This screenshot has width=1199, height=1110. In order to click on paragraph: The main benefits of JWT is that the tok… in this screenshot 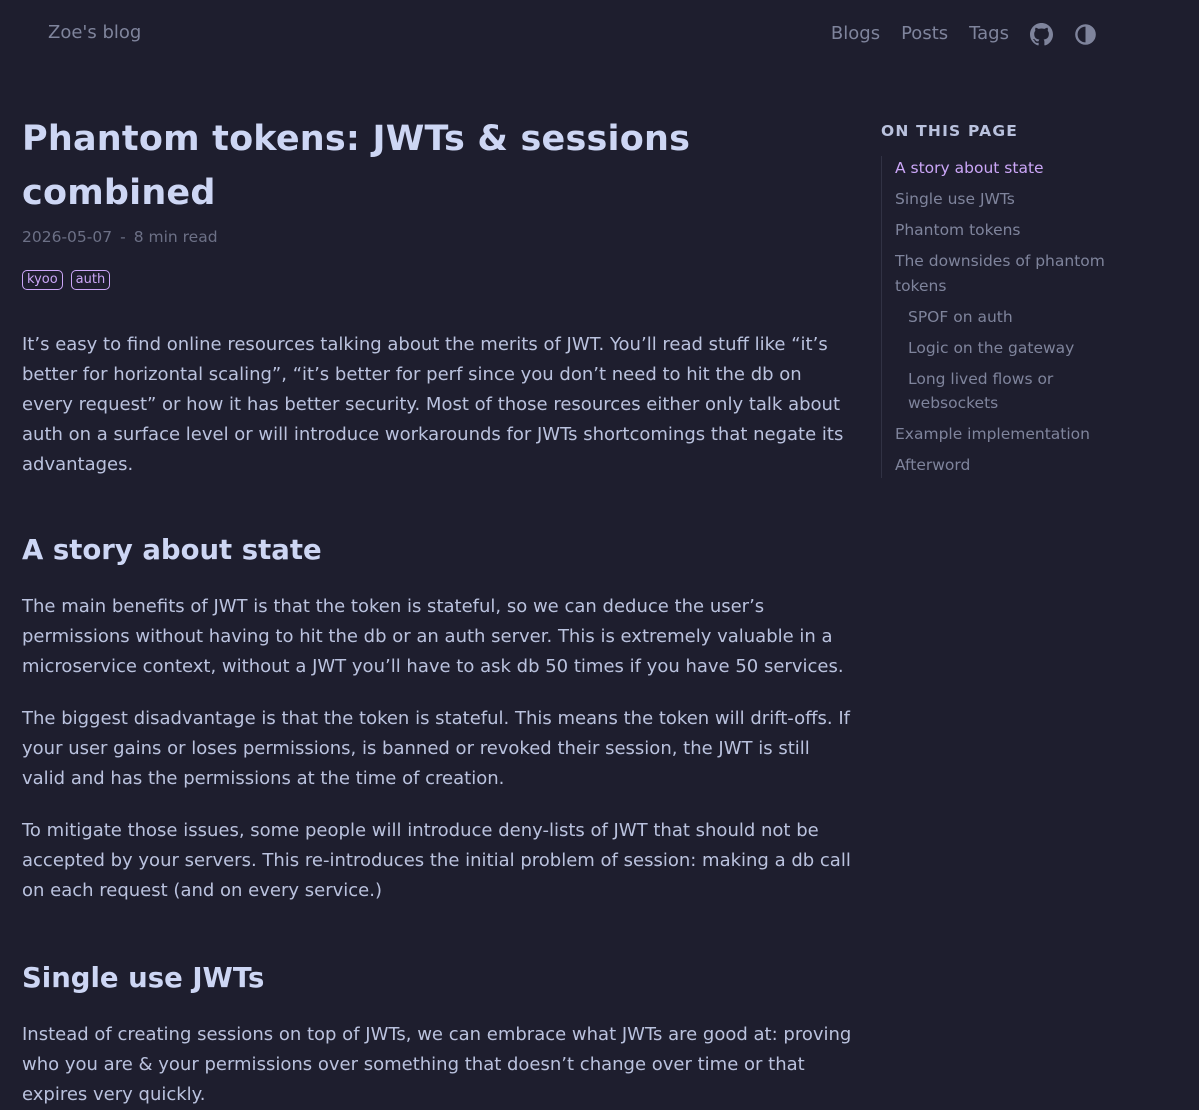, I will do `click(433, 636)`.